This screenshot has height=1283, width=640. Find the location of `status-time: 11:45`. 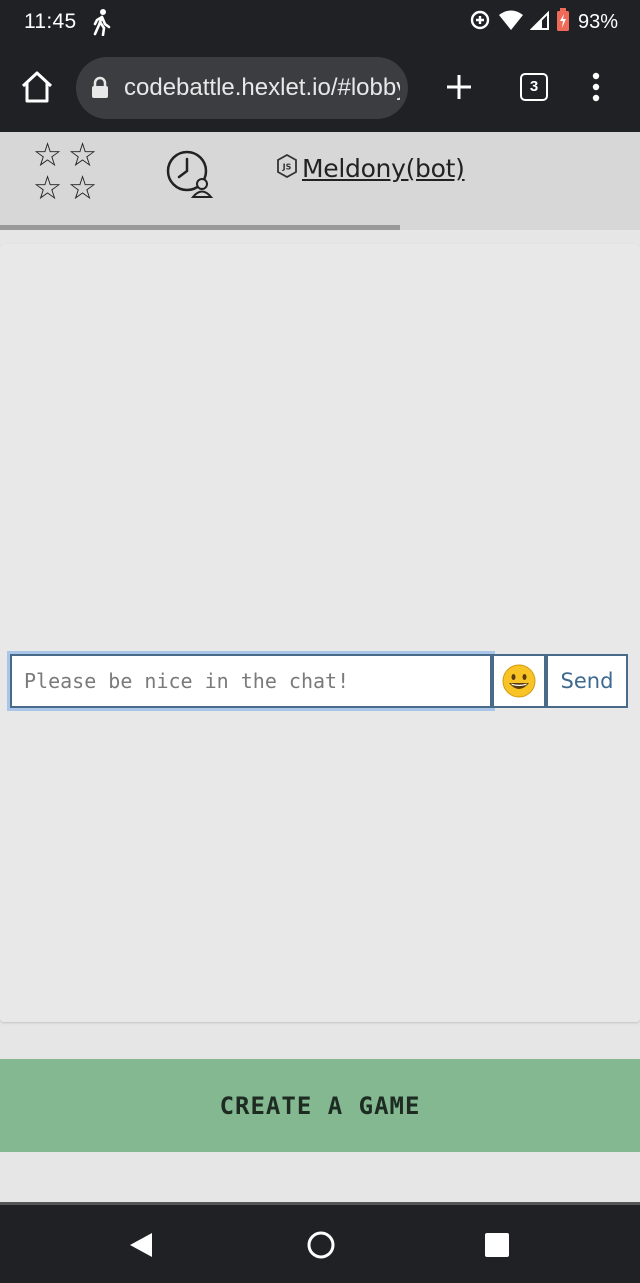

status-time: 11:45 is located at coordinates (50, 21).